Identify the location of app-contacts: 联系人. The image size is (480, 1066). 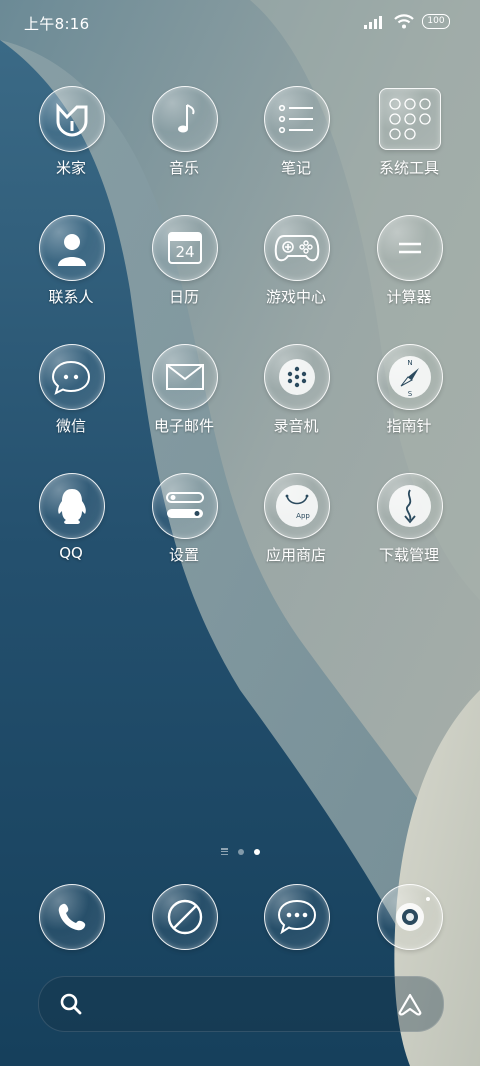
(71, 274).